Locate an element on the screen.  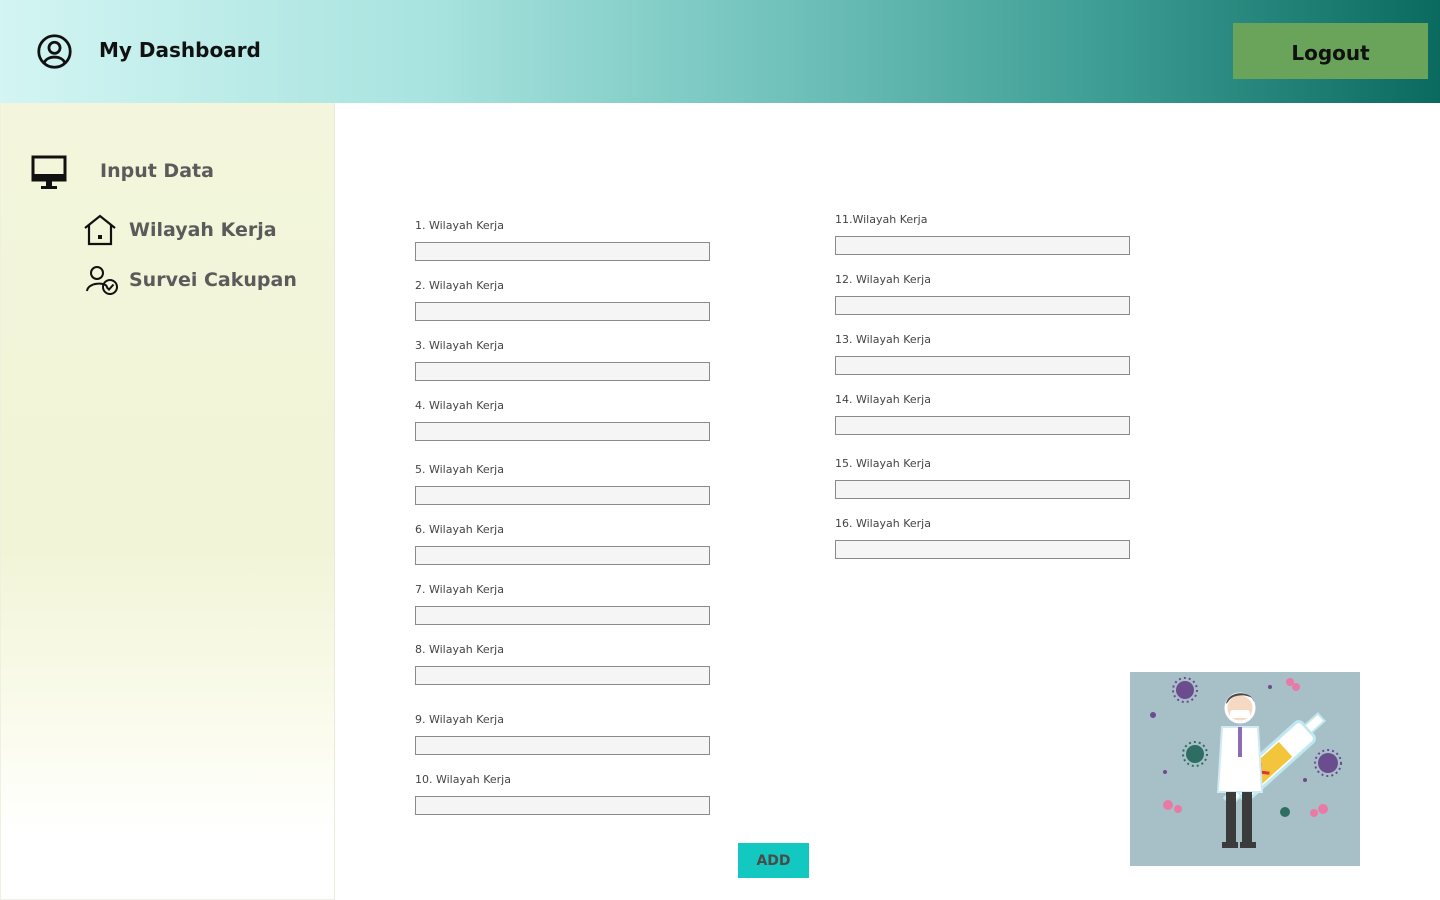
home-icon is located at coordinates (100, 230).